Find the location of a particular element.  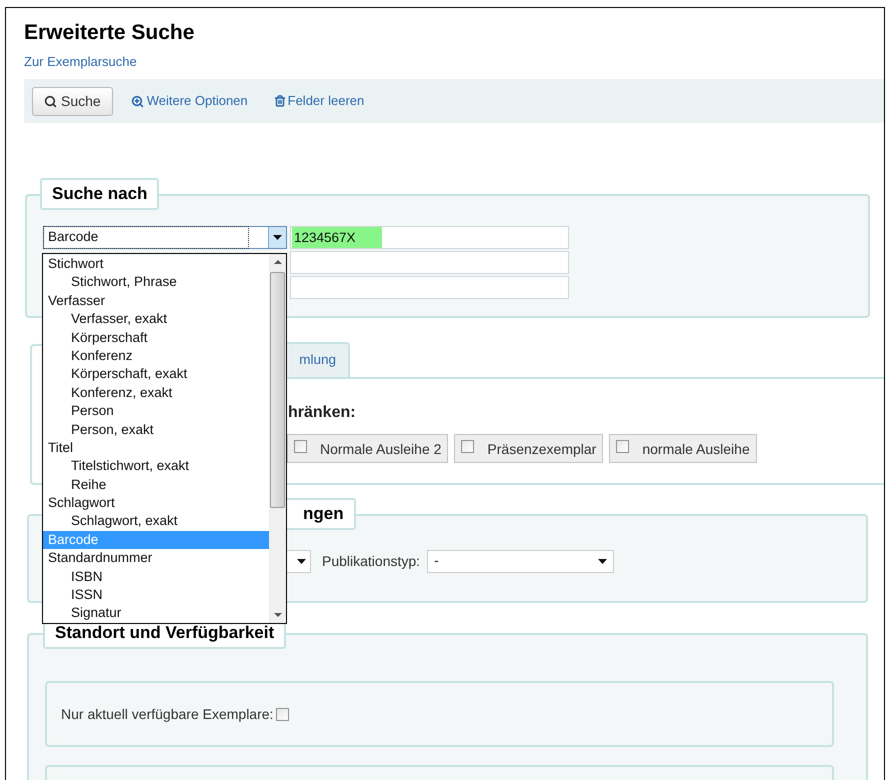

item-type-option: Präsenzexemplar is located at coordinates (529, 448).